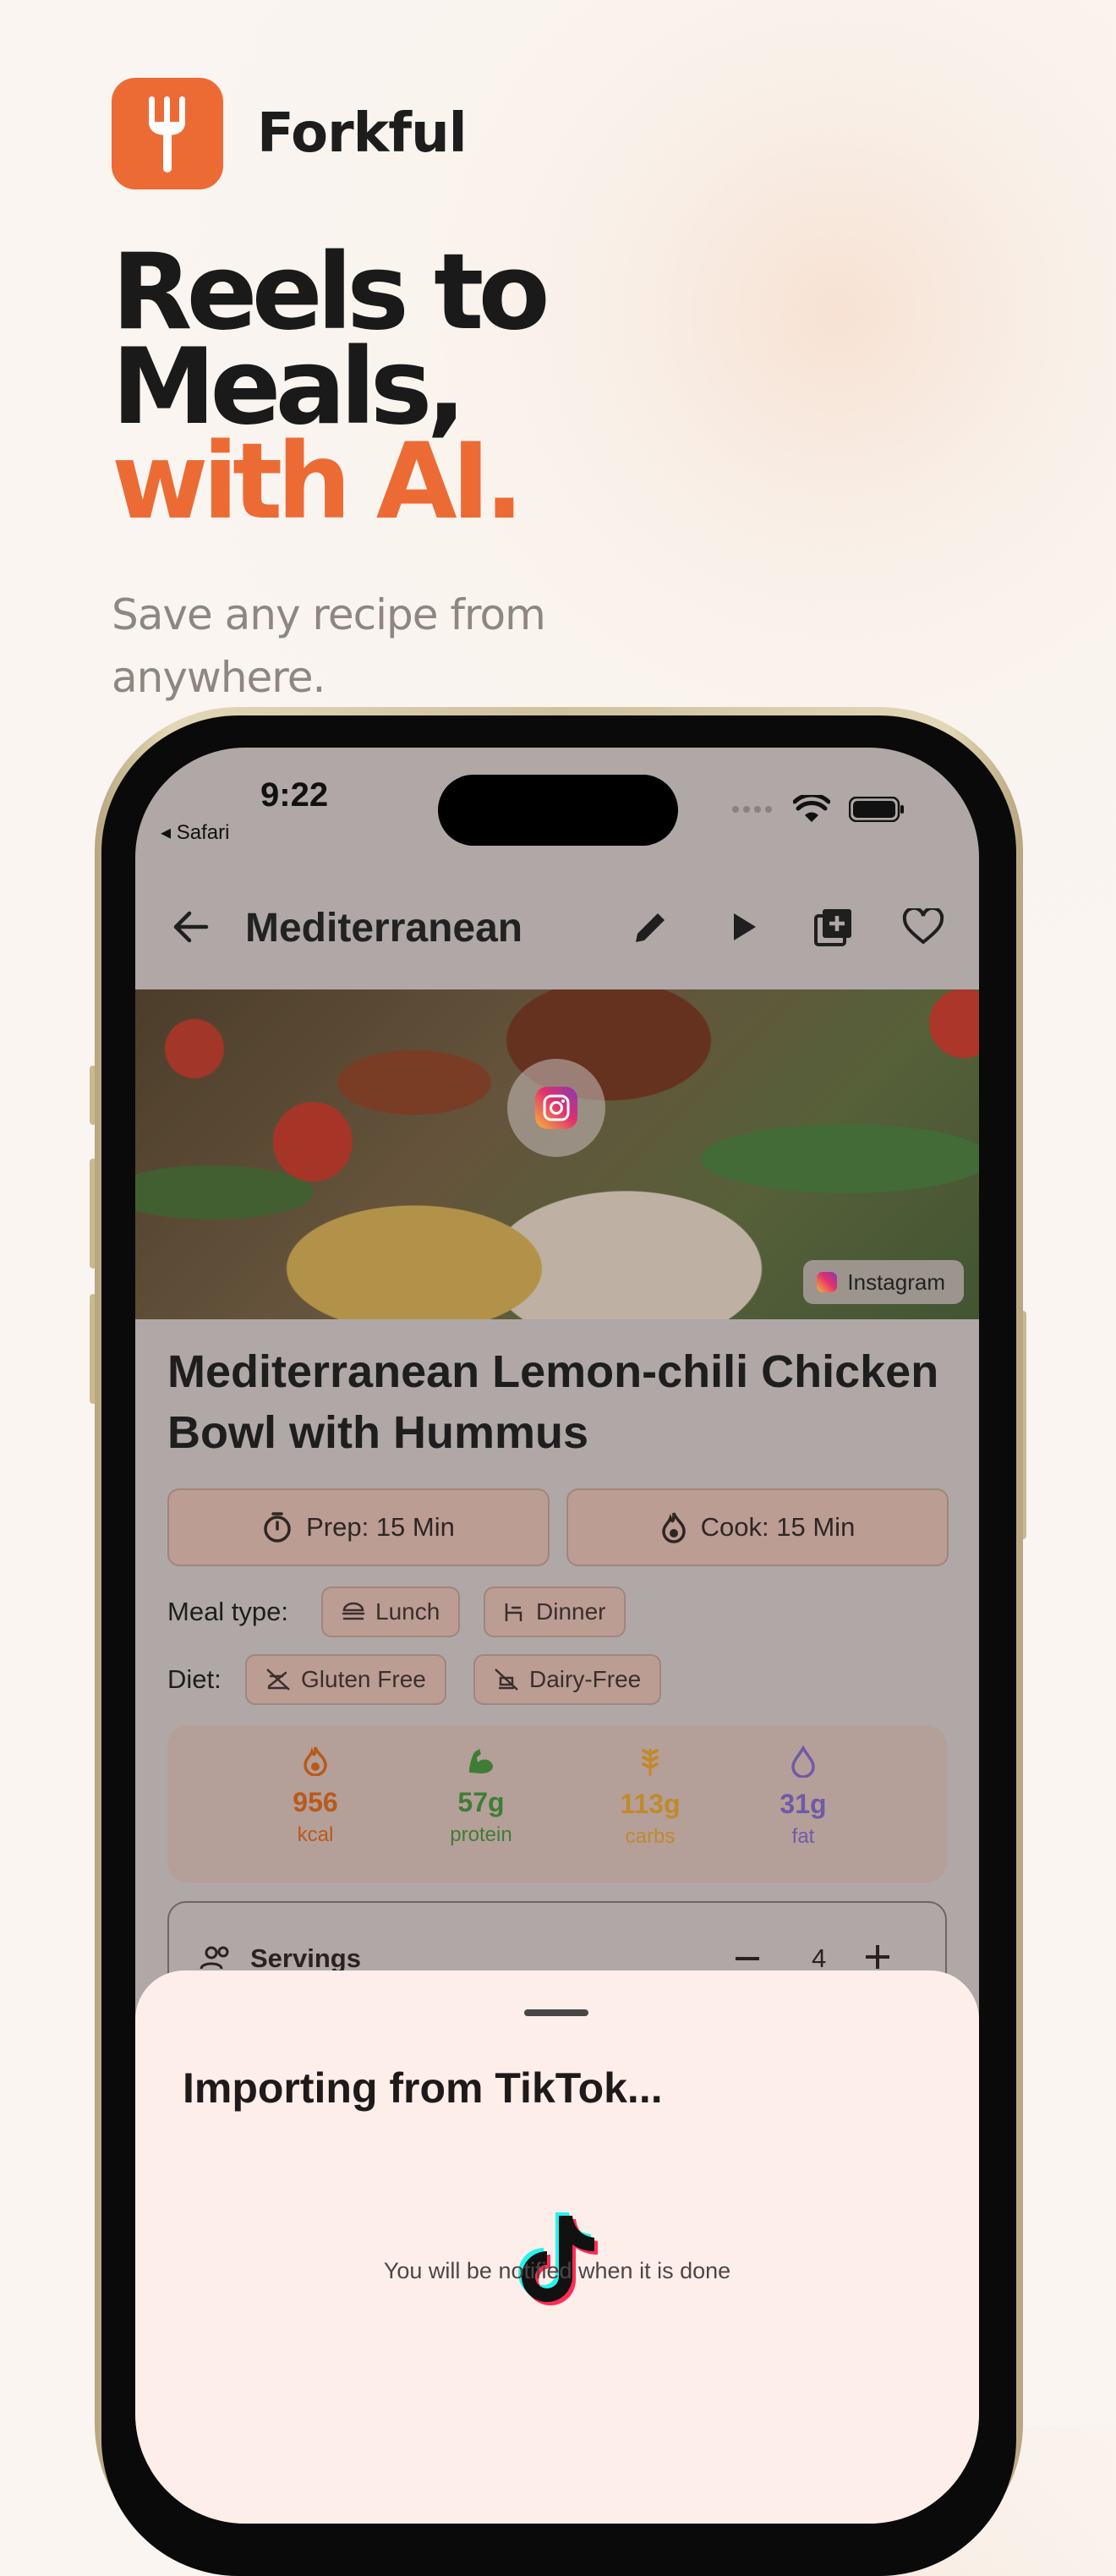 This screenshot has width=1116, height=2576. What do you see at coordinates (507, 1680) in the screenshot?
I see `no-dairy-icon` at bounding box center [507, 1680].